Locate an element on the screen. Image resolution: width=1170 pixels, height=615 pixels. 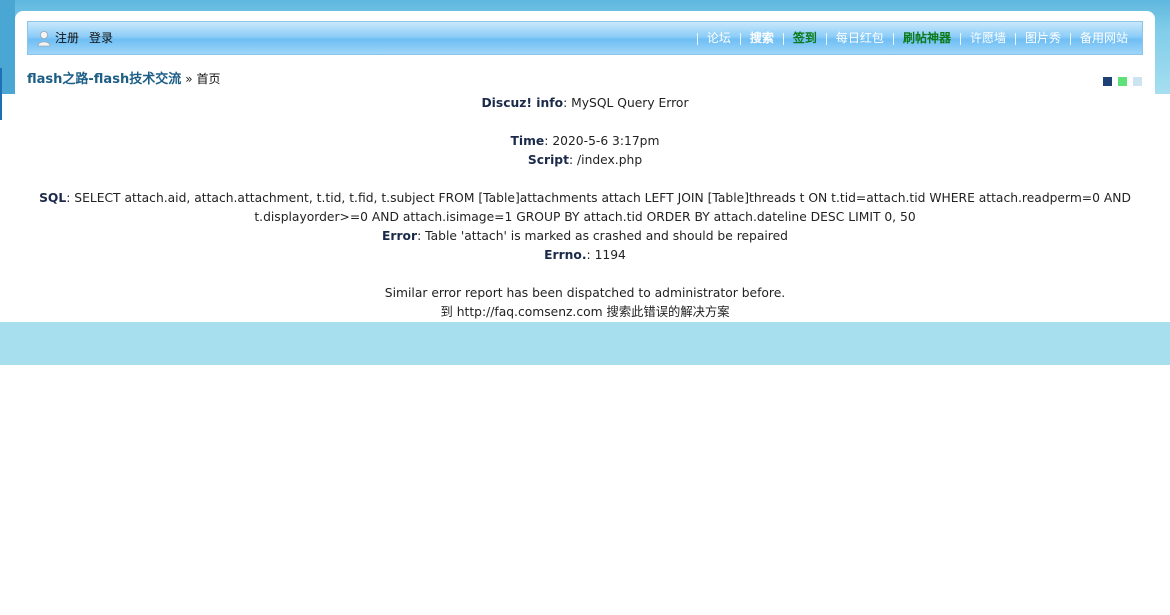
time-line: Time: 2020-5-6 3:17pm is located at coordinates (585, 141).